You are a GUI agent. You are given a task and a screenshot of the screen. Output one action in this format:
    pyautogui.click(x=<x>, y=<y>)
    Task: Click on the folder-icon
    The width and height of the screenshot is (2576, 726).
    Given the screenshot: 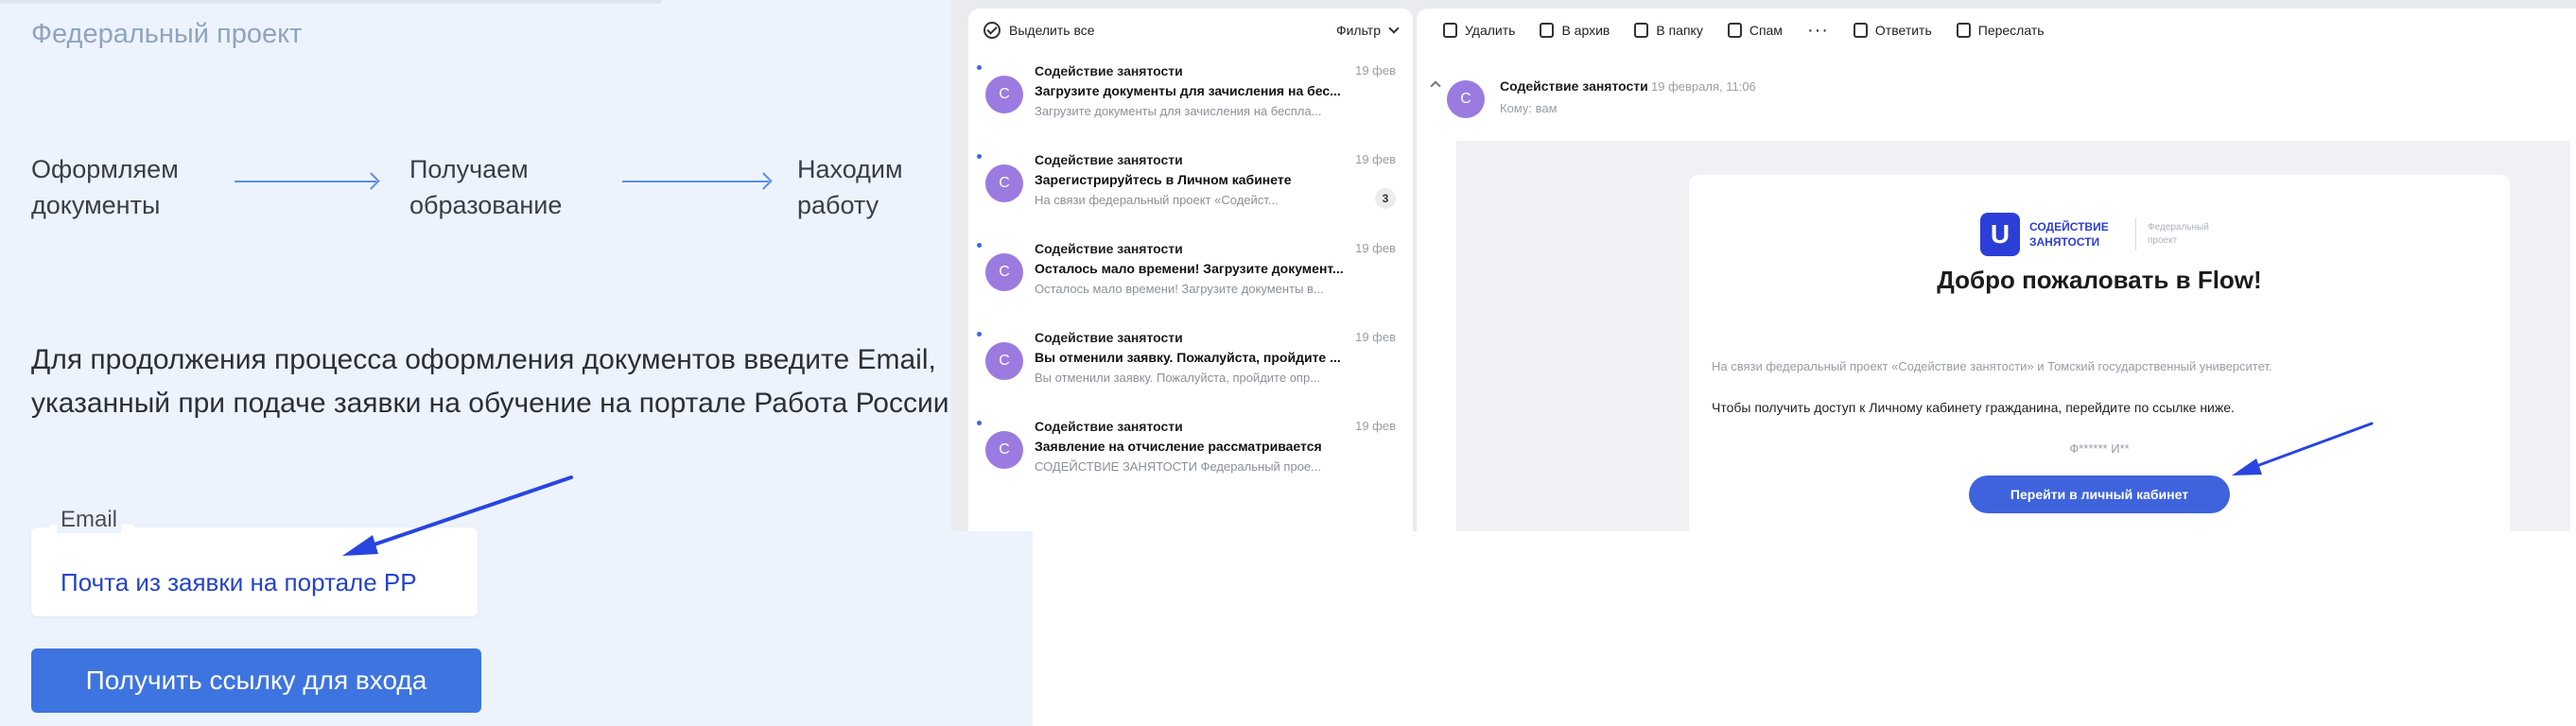 What is the action you would take?
    pyautogui.click(x=1641, y=30)
    